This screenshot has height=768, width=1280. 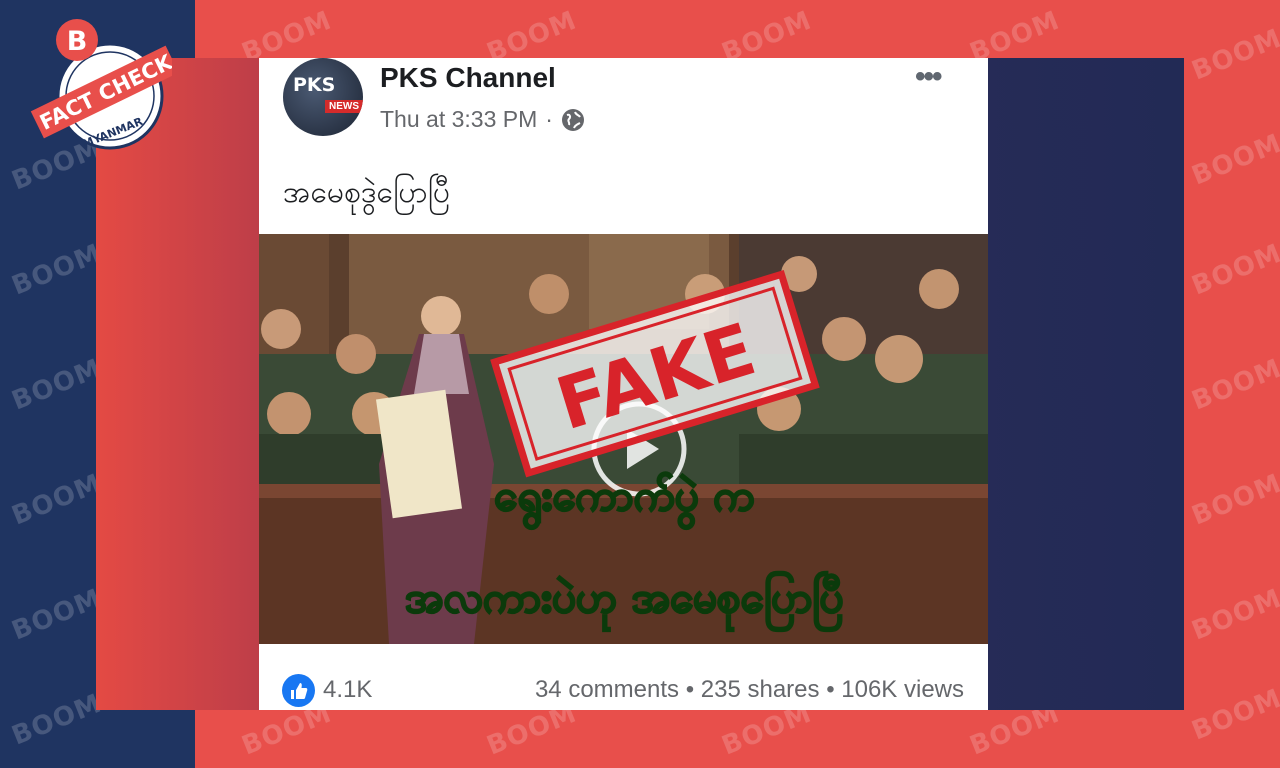 I want to click on thumbs-up-icon, so click(x=298, y=690).